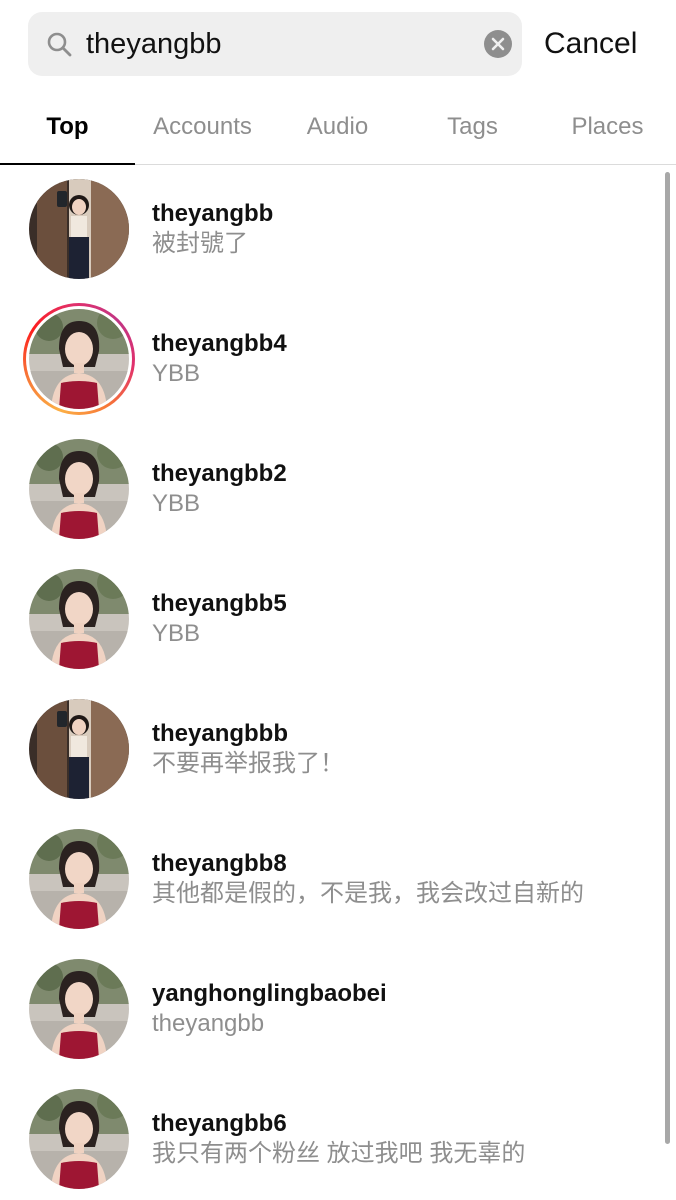 This screenshot has width=676, height=1200. I want to click on search-icon, so click(59, 44).